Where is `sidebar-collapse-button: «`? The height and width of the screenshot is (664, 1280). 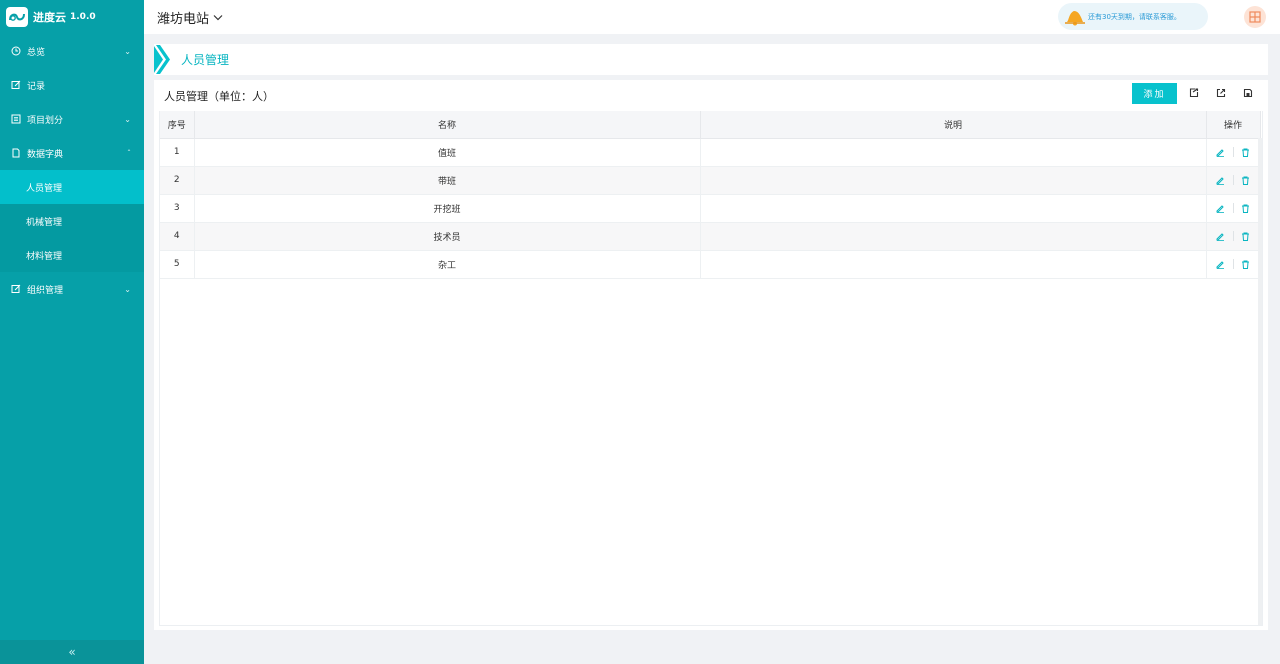
sidebar-collapse-button: « is located at coordinates (72, 652).